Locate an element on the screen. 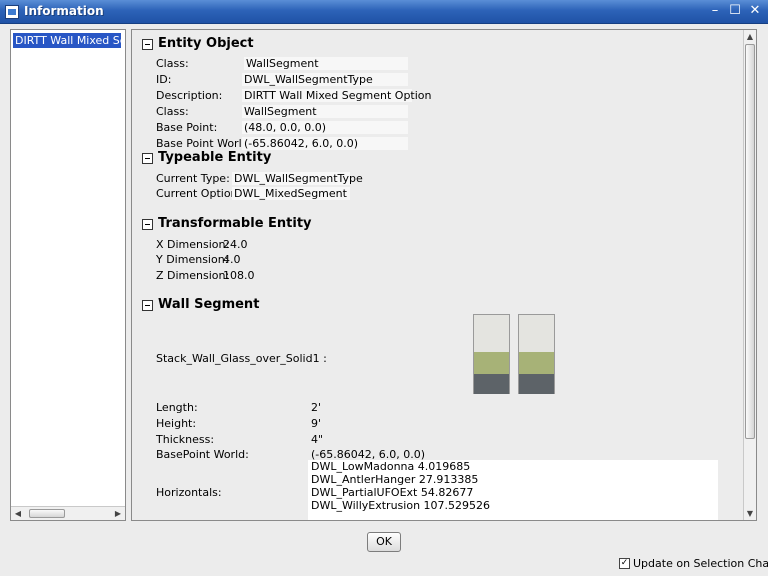 The width and height of the screenshot is (768, 576). row-label: Description: is located at coordinates (189, 95).